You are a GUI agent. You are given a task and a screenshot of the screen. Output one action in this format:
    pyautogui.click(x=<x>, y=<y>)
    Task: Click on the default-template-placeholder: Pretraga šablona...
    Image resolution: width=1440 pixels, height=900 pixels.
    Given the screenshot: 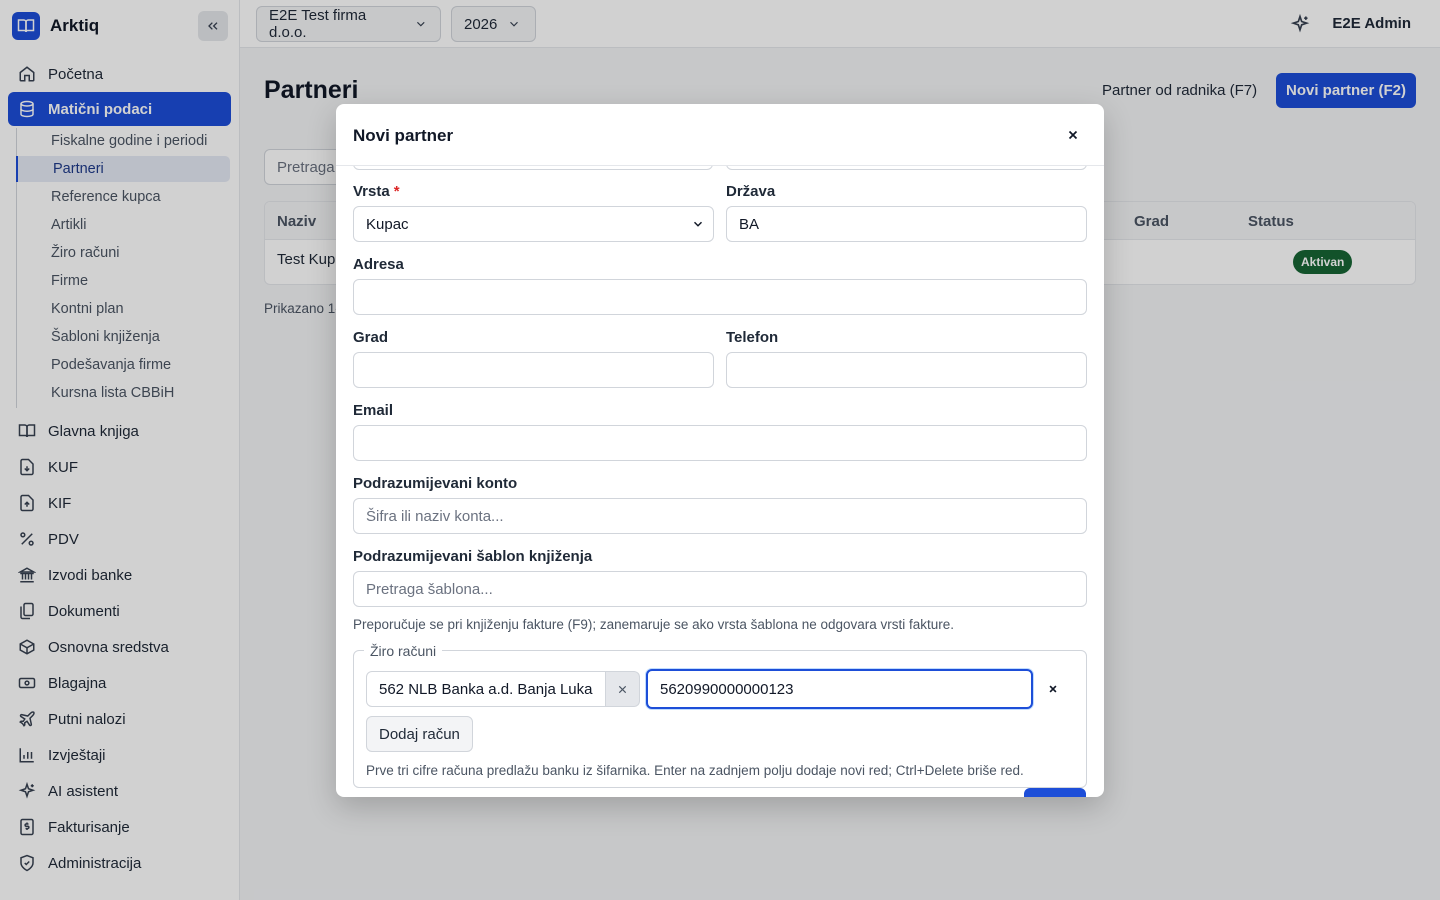 What is the action you would take?
    pyautogui.click(x=429, y=589)
    